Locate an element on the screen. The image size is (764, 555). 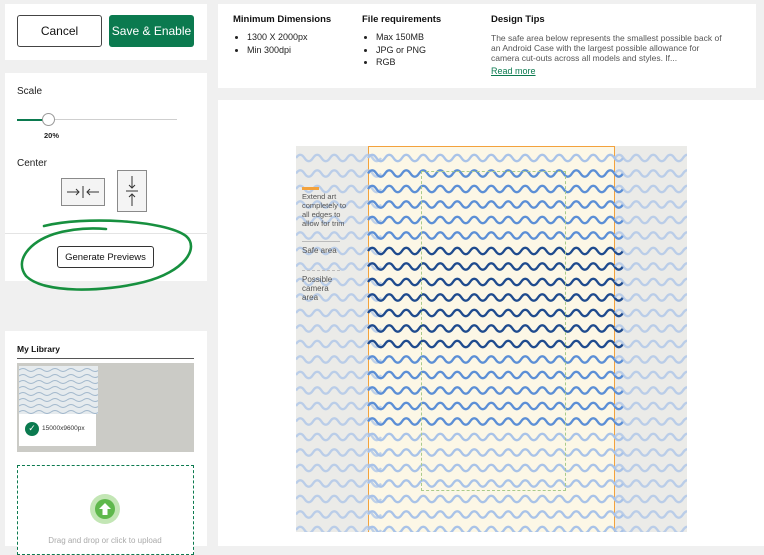
cancel-button: Cancel is located at coordinates (59, 31).